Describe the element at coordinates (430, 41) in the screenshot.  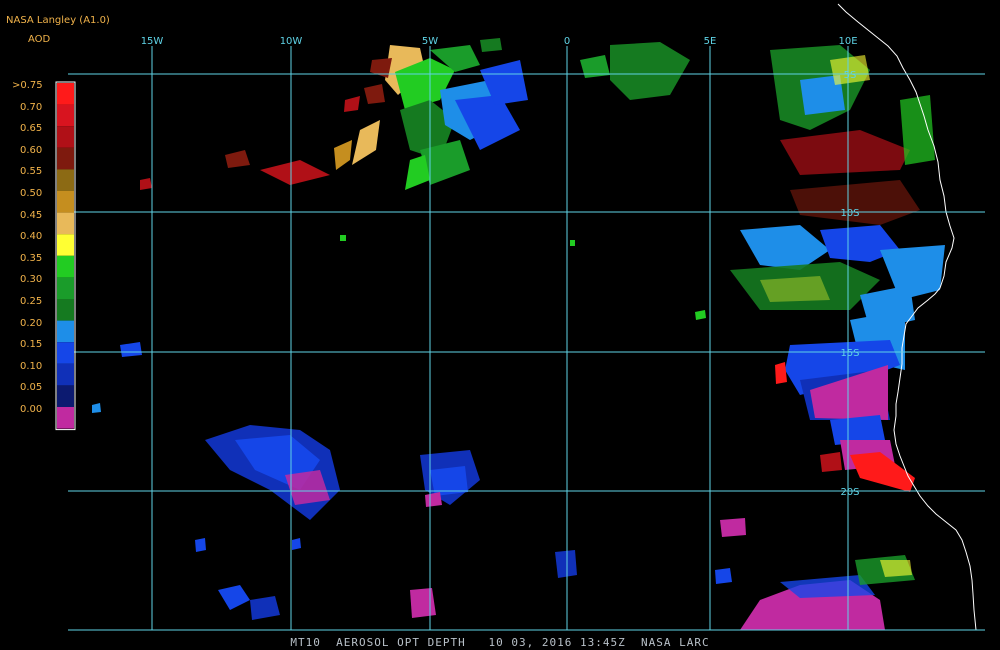
I see `longitude-label: 5W` at that location.